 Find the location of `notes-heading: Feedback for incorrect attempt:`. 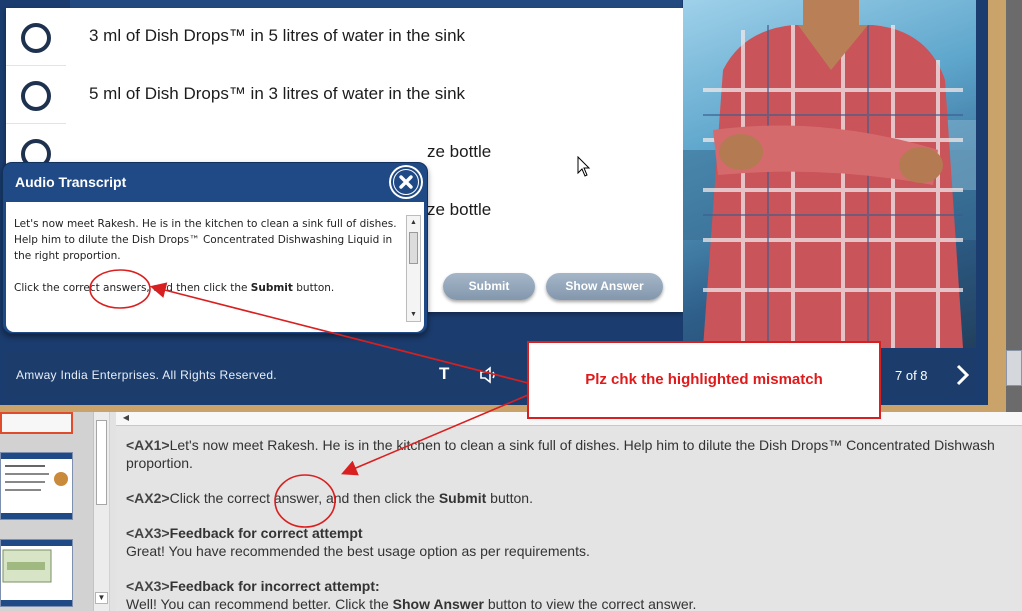

notes-heading: Feedback for incorrect attempt: is located at coordinates (274, 586).